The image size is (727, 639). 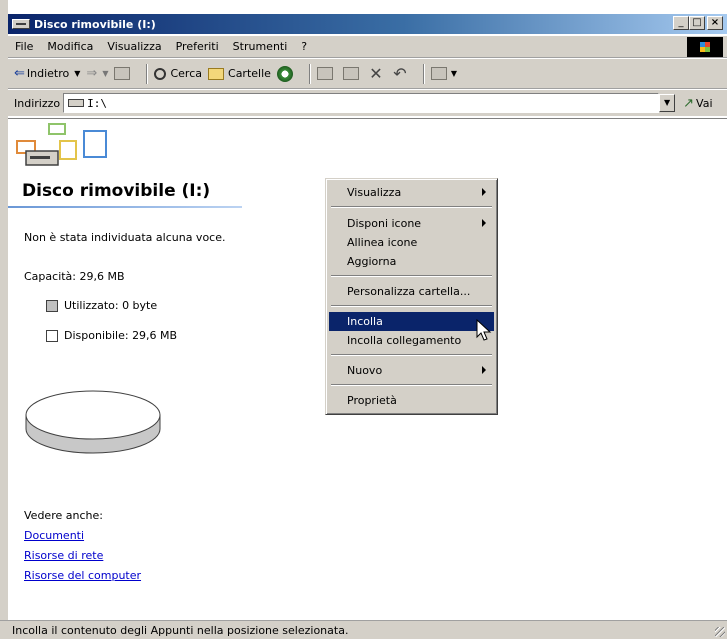 What do you see at coordinates (404, 340) in the screenshot?
I see `menu-item-label: Incolla collegamento` at bounding box center [404, 340].